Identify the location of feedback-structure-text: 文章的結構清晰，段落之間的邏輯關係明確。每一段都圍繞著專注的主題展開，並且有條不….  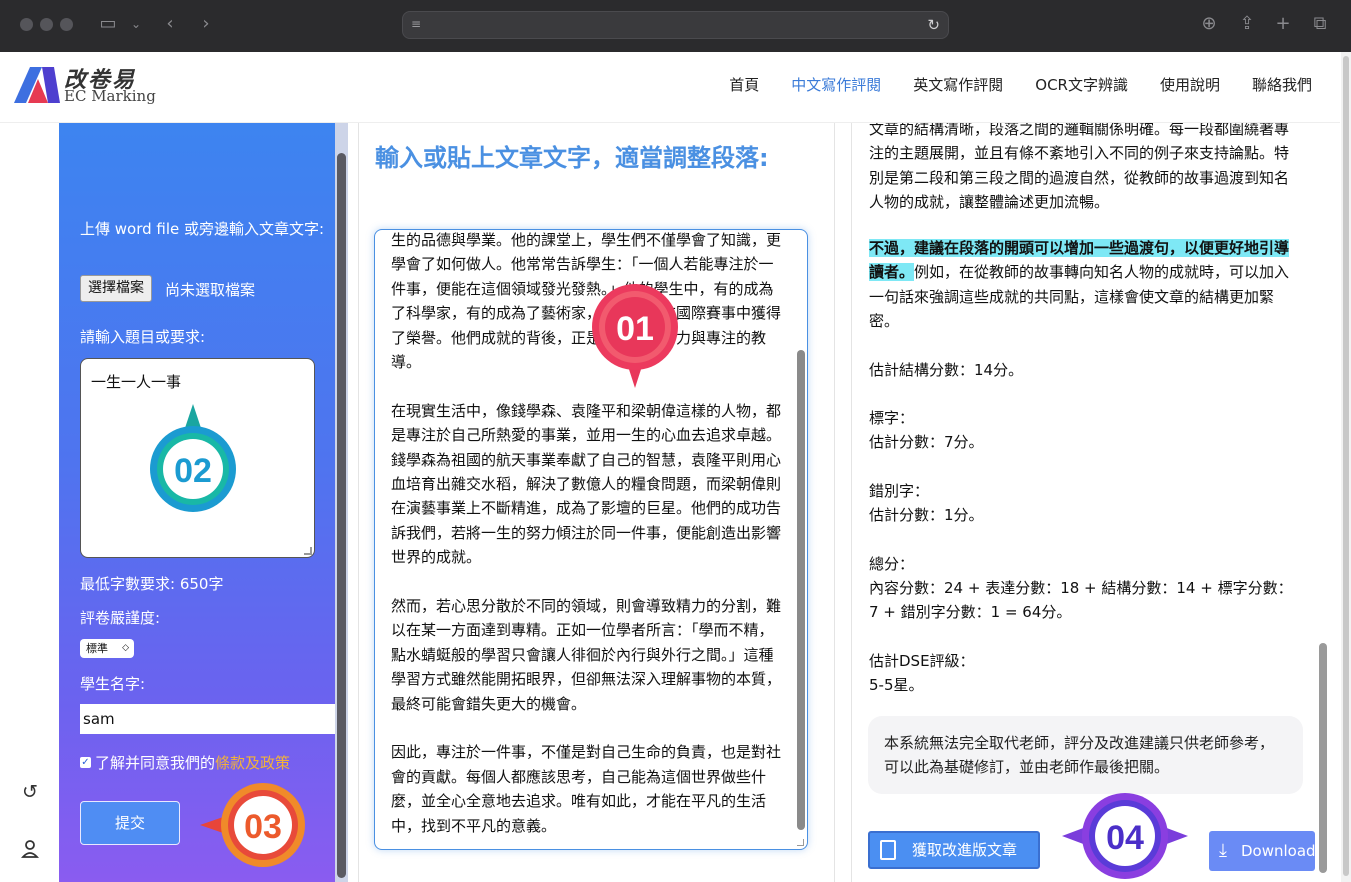
(1079, 167).